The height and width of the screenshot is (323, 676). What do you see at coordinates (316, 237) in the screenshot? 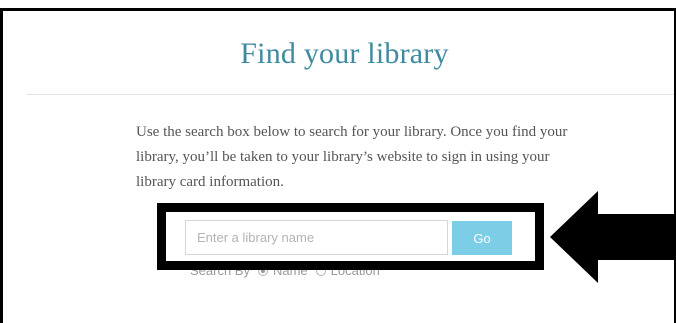
I see `library-search-input` at bounding box center [316, 237].